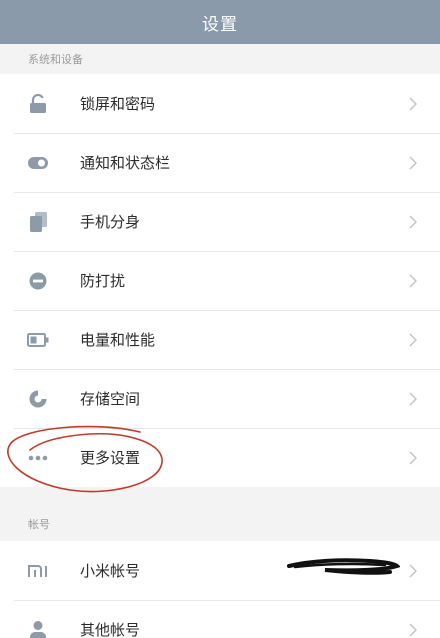 Image resolution: width=440 pixels, height=638 pixels. I want to click on settings-item-label: 小米帐号, so click(110, 571).